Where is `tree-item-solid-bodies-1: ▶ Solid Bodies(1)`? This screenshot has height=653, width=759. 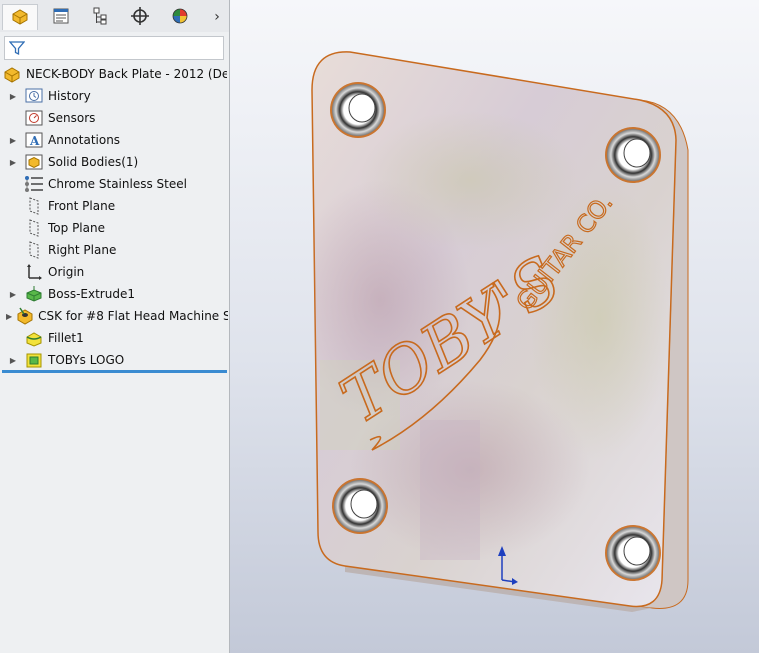
tree-item-solid-bodies-1: ▶ Solid Bodies(1) is located at coordinates (117, 162).